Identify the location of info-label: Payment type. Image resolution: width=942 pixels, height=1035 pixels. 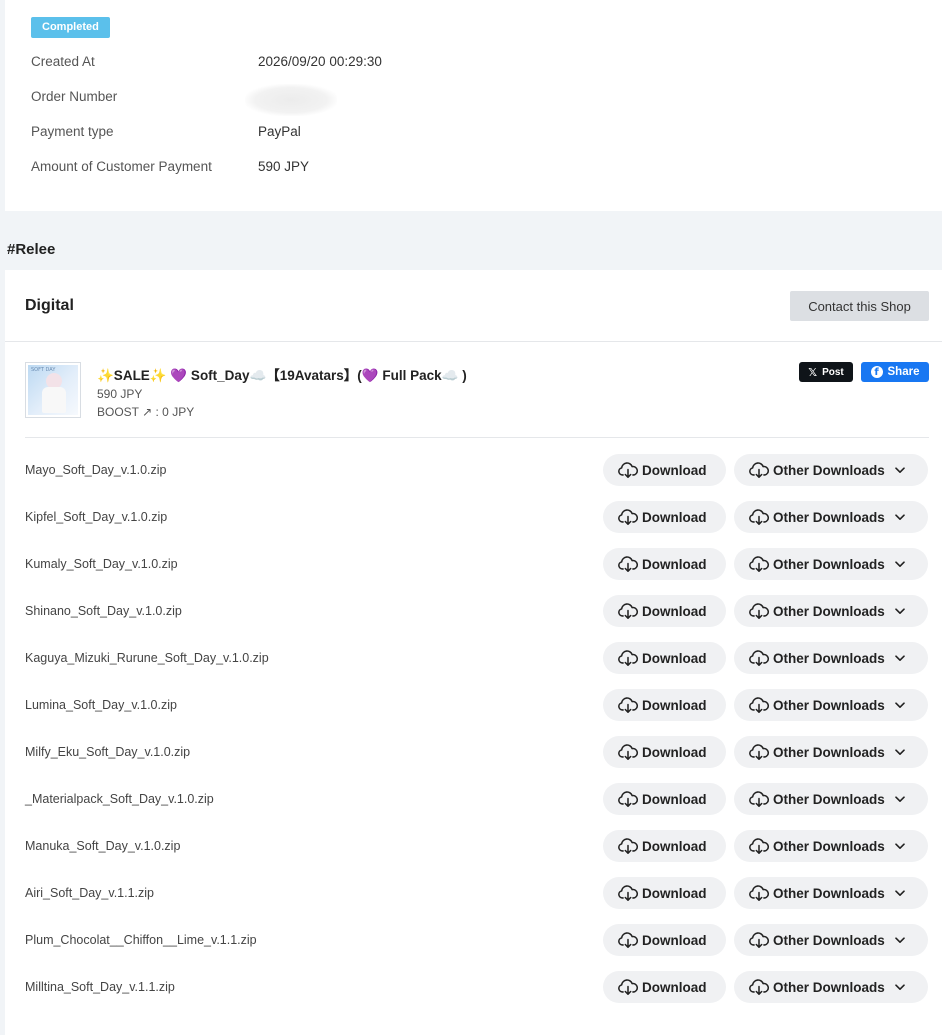
(72, 131).